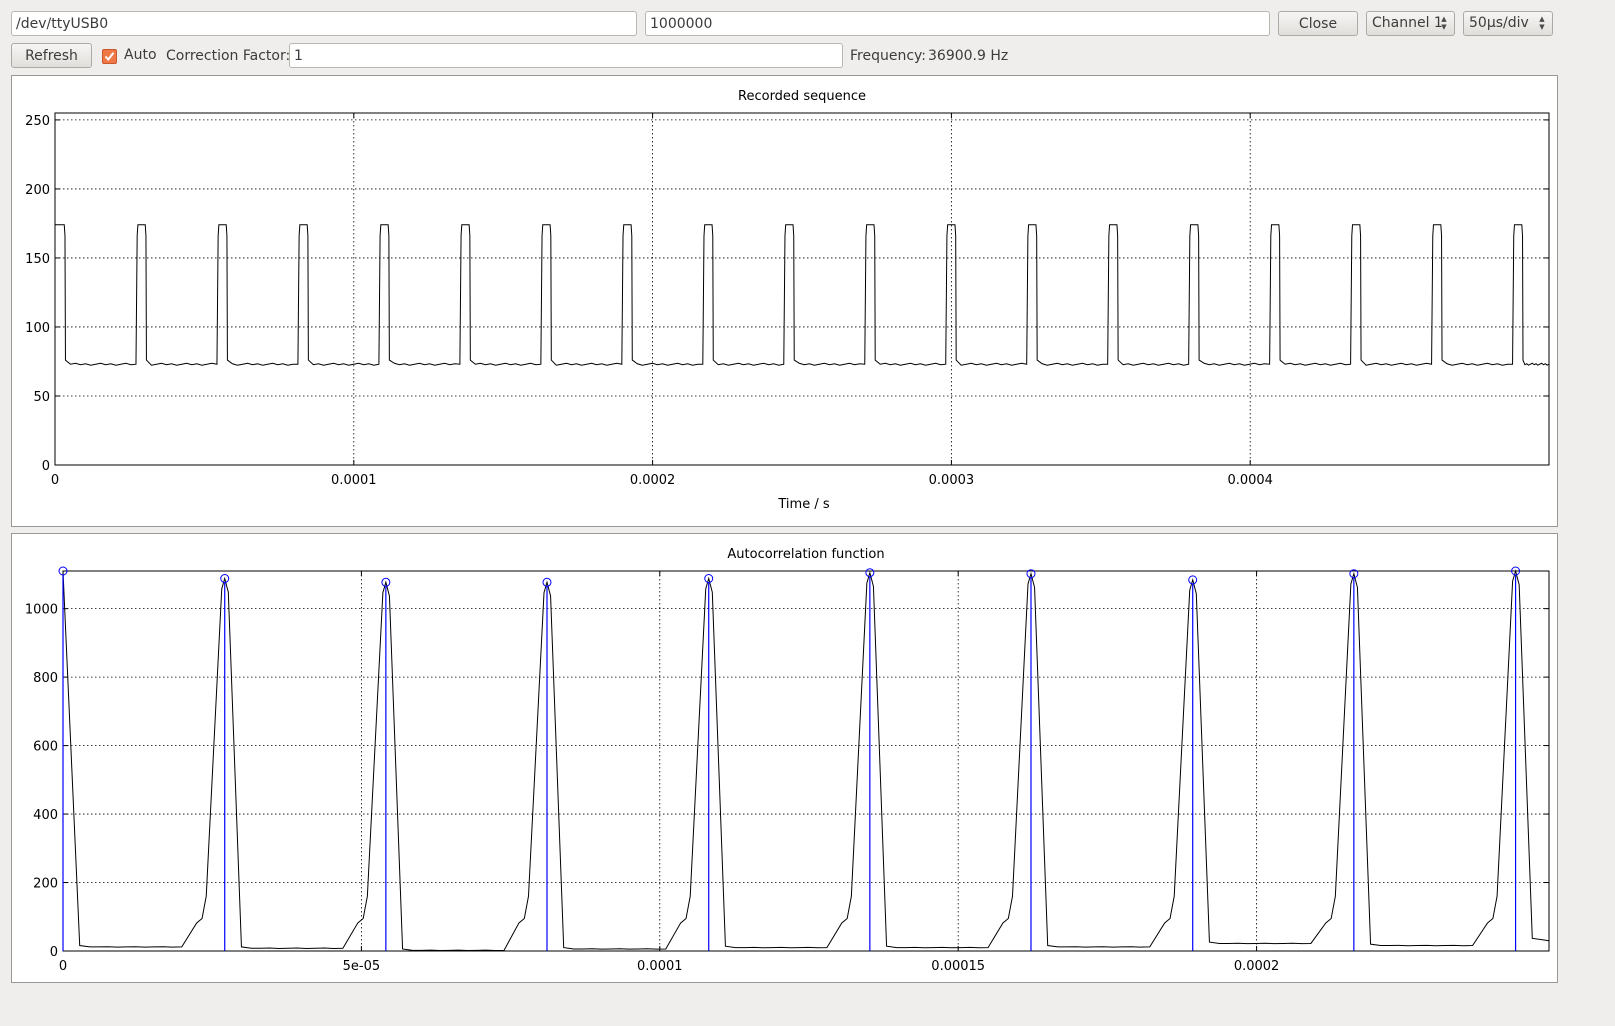  I want to click on auto-label: Auto, so click(140, 55).